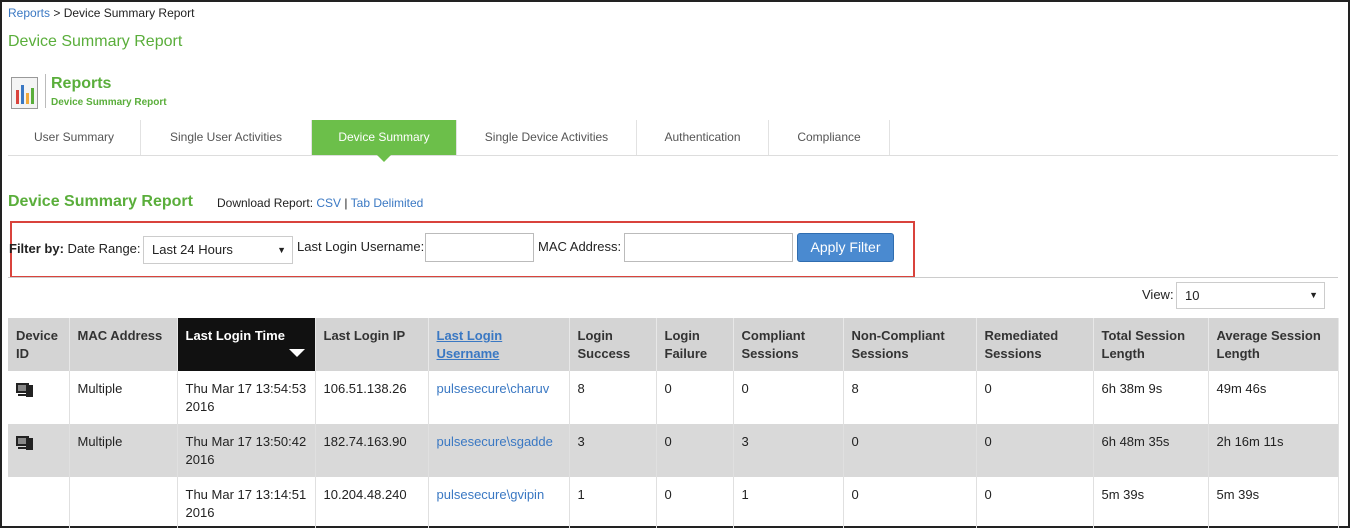 Image resolution: width=1350 pixels, height=528 pixels. Describe the element at coordinates (613, 397) in the screenshot. I see `login-success-cell: 8` at that location.